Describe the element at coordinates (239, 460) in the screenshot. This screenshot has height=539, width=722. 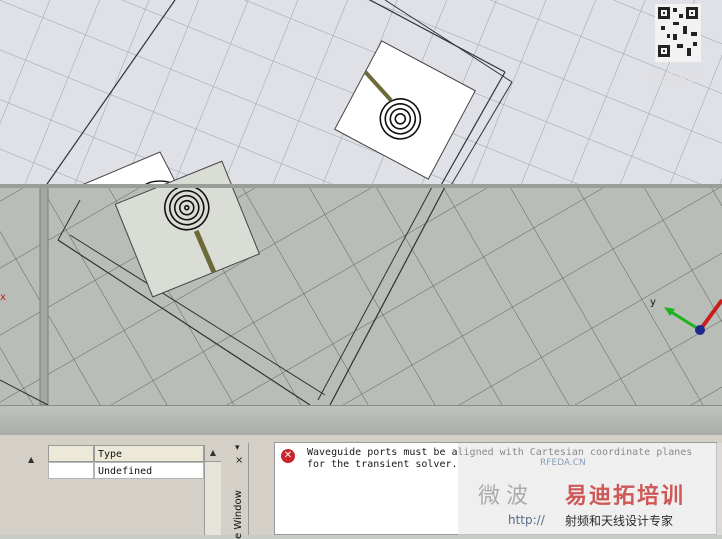
I see `close-icon: ×` at that location.